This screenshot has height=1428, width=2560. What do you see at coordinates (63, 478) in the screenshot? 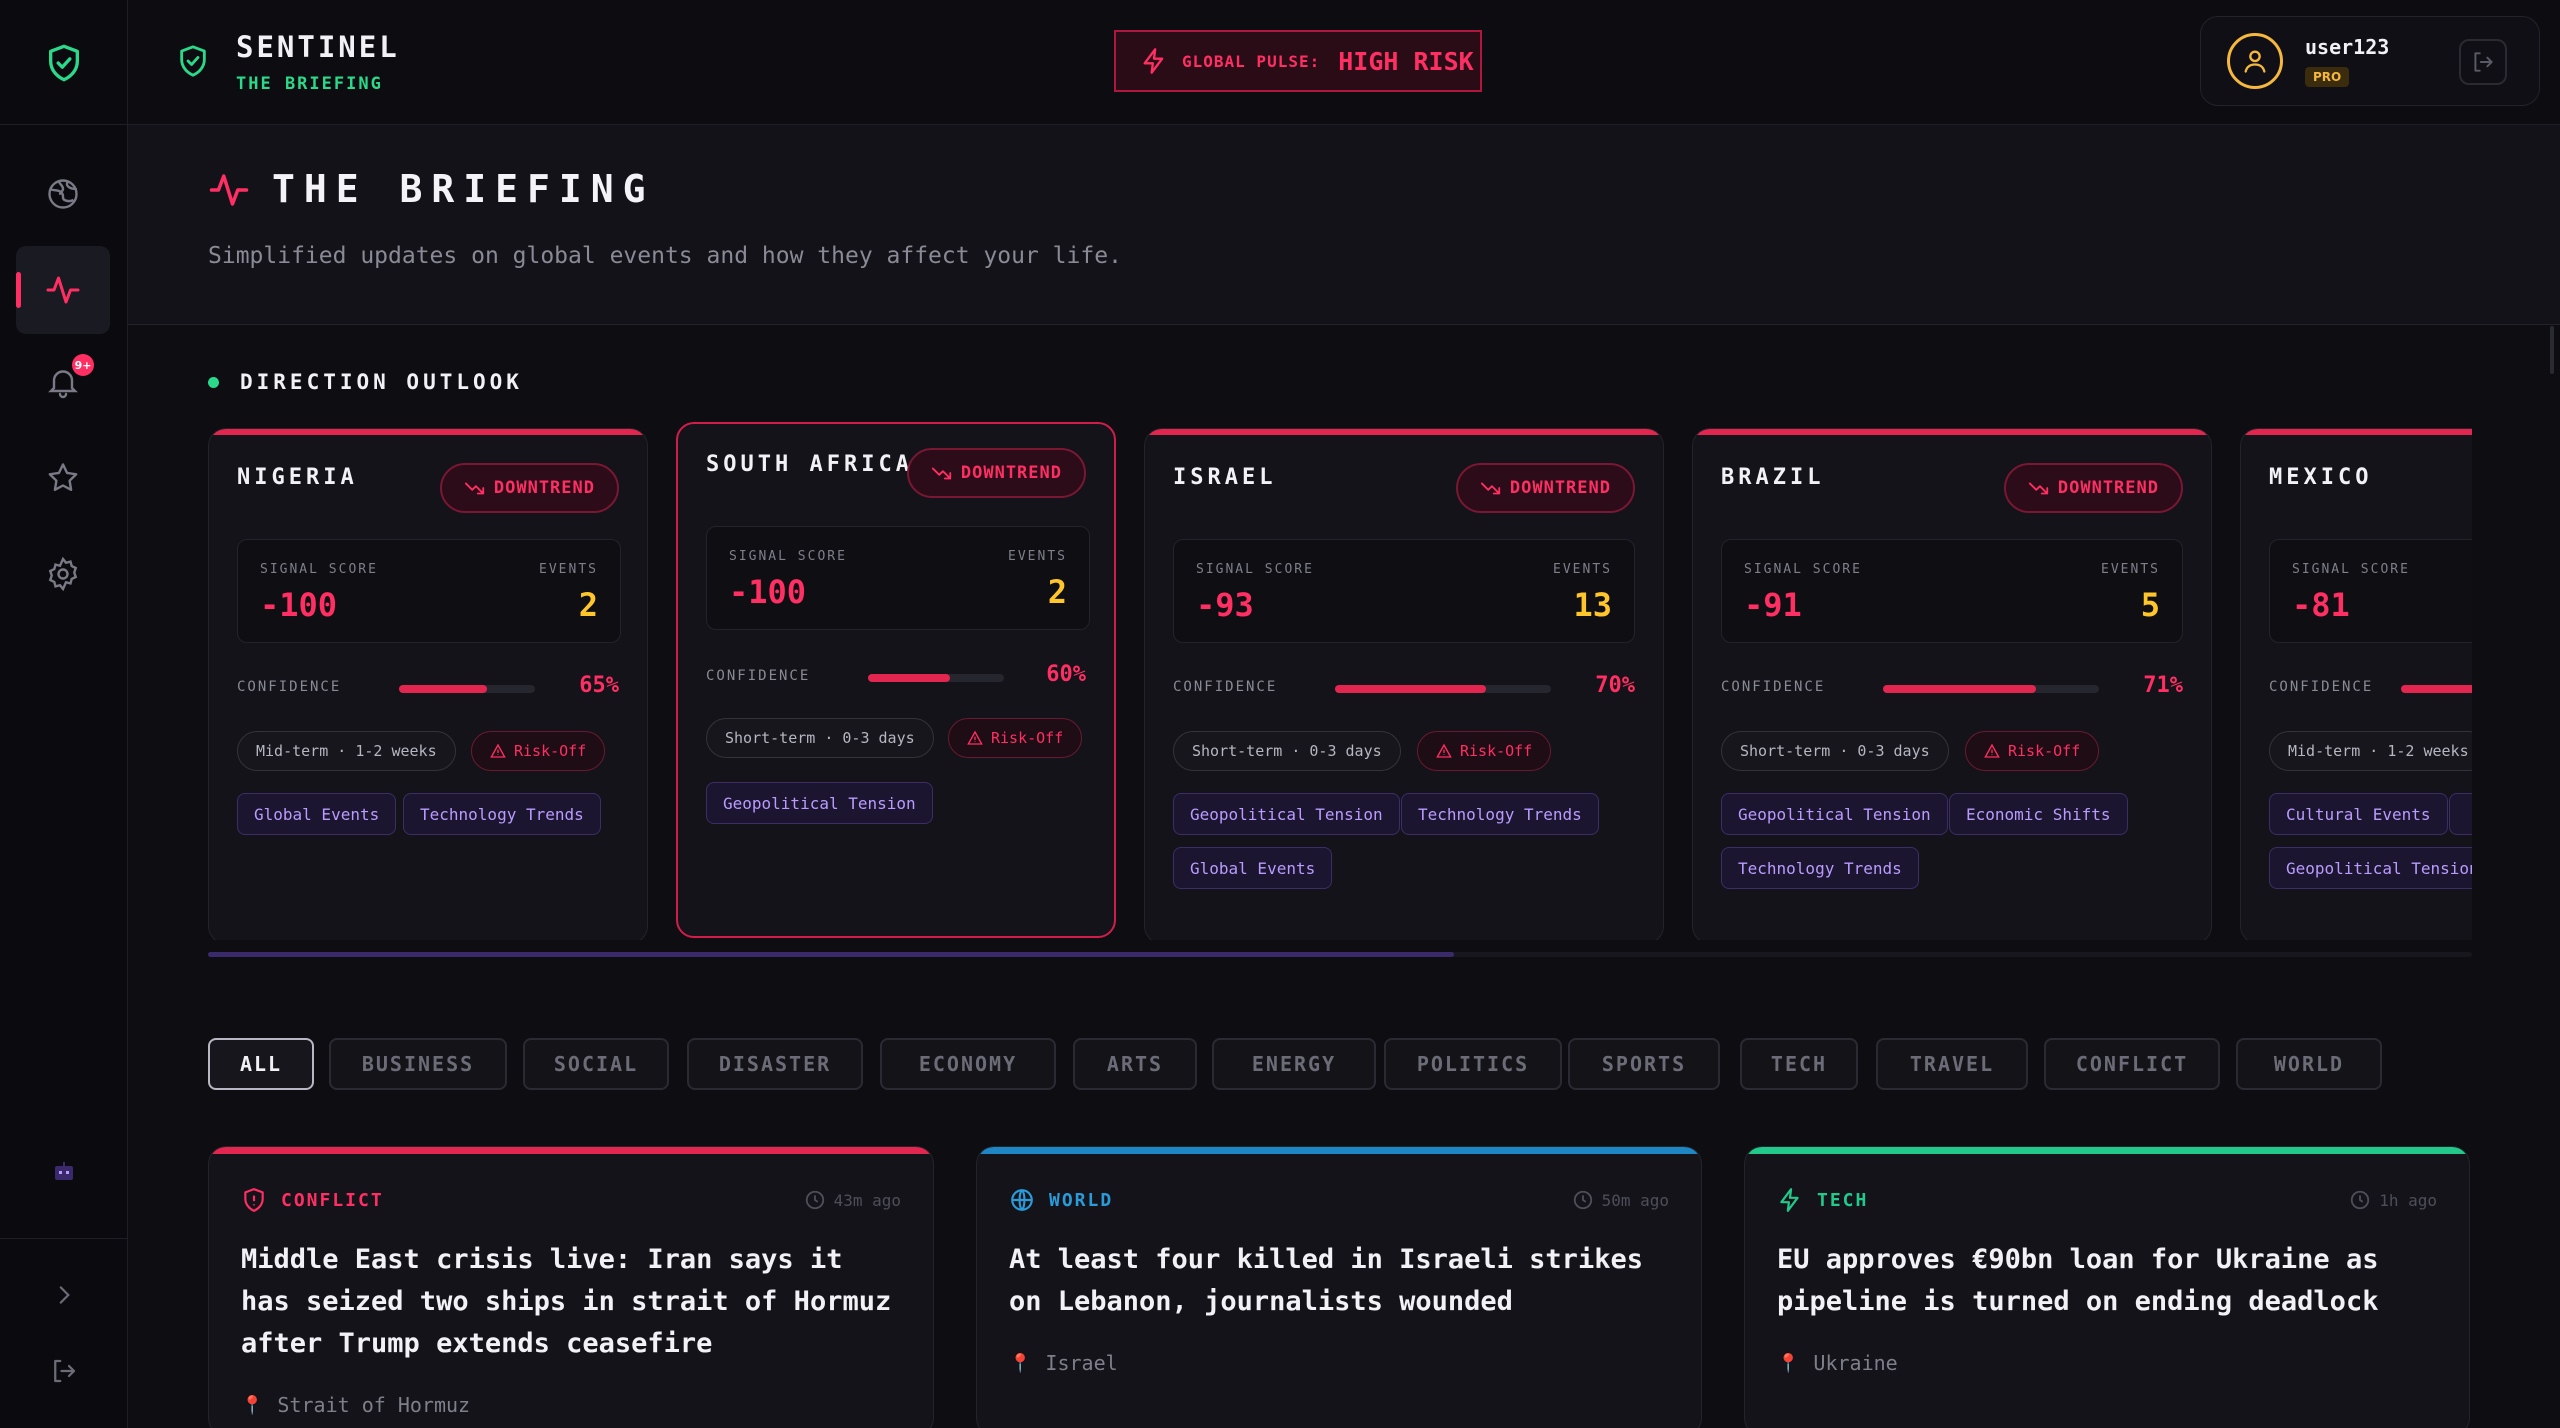
I see `nav-favorites` at bounding box center [63, 478].